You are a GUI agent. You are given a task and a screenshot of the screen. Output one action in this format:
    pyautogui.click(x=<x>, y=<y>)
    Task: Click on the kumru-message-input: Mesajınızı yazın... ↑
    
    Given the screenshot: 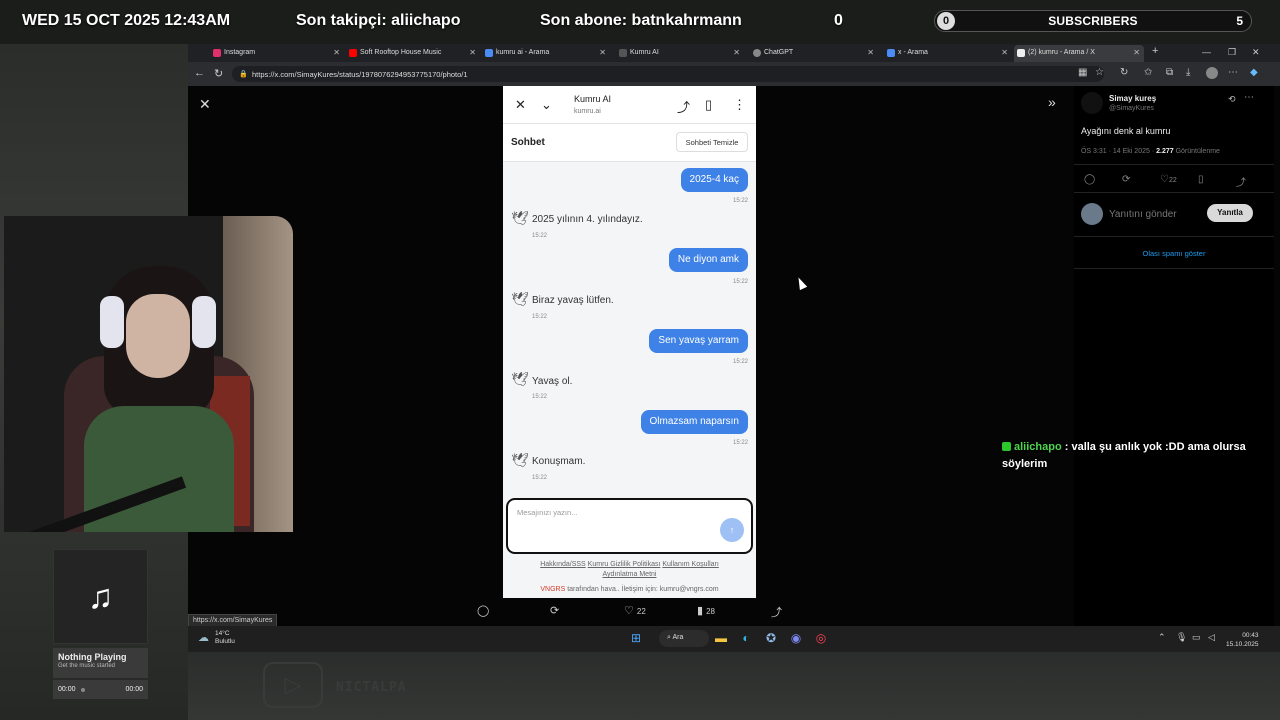 What is the action you would take?
    pyautogui.click(x=629, y=526)
    